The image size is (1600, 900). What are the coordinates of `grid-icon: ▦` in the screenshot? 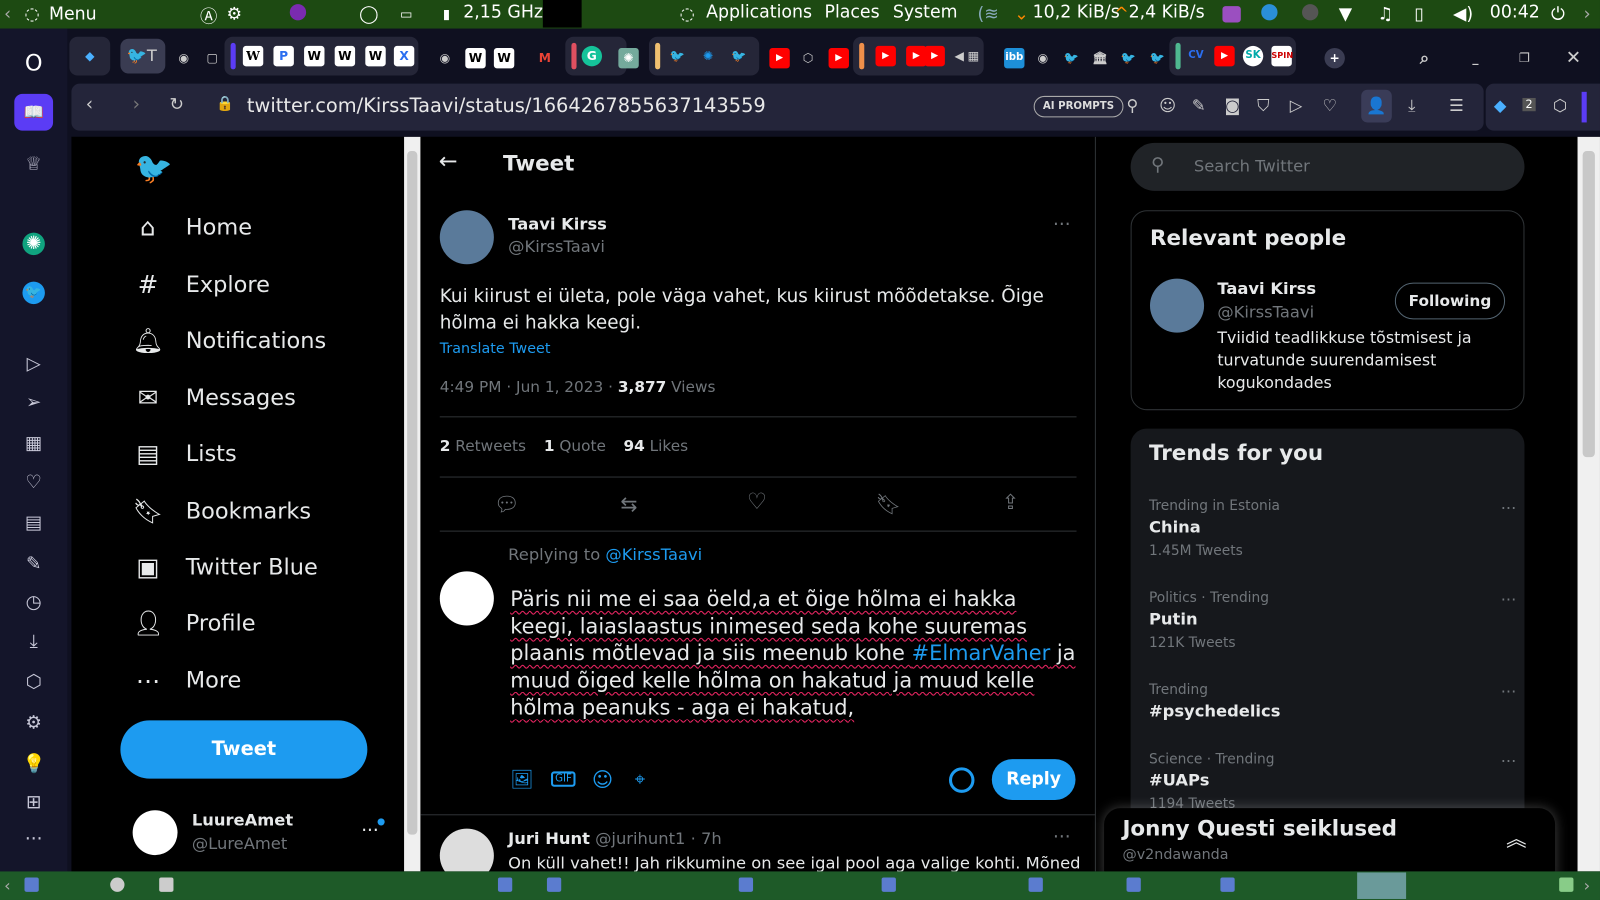 It's located at (973, 56).